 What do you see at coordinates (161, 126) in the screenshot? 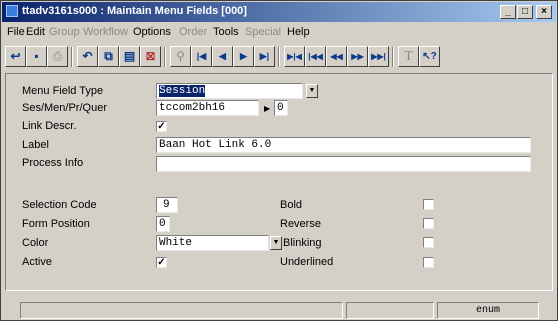
I see `link-descr-checkbox: ✓` at bounding box center [161, 126].